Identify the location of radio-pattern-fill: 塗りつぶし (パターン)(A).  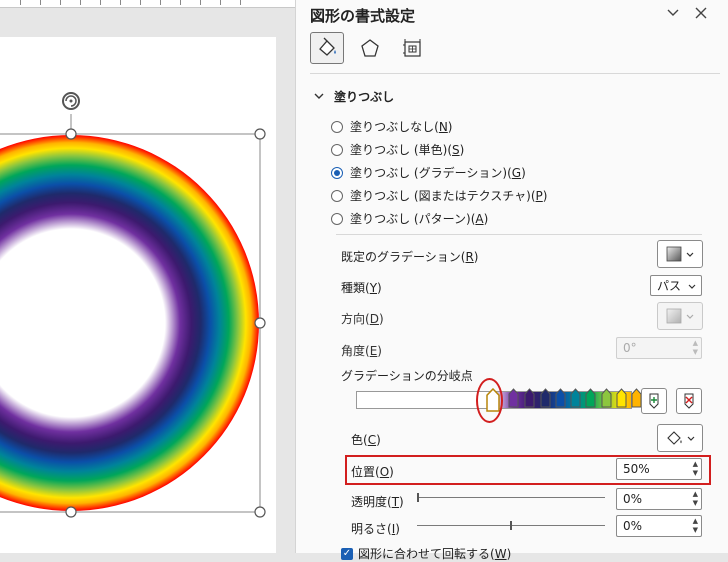
(409, 218).